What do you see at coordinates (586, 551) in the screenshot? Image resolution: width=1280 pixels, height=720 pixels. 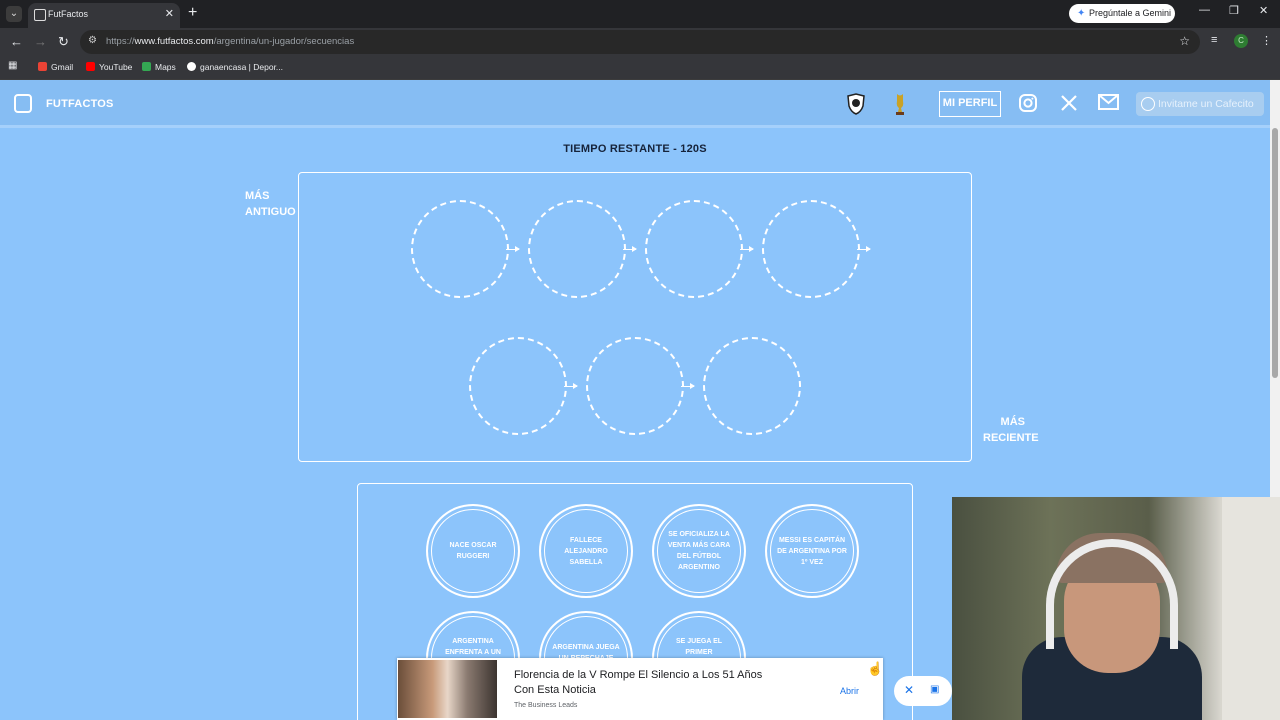 I see `event-card: FALLECE ALEJANDRO SABELLA` at bounding box center [586, 551].